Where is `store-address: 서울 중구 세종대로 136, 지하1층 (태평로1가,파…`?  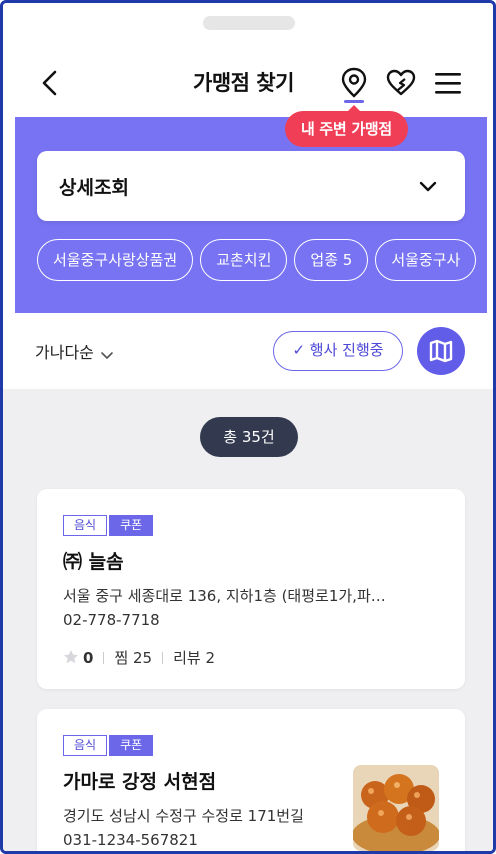 store-address: 서울 중구 세종대로 136, 지하1층 (태평로1가,파… is located at coordinates (224, 596).